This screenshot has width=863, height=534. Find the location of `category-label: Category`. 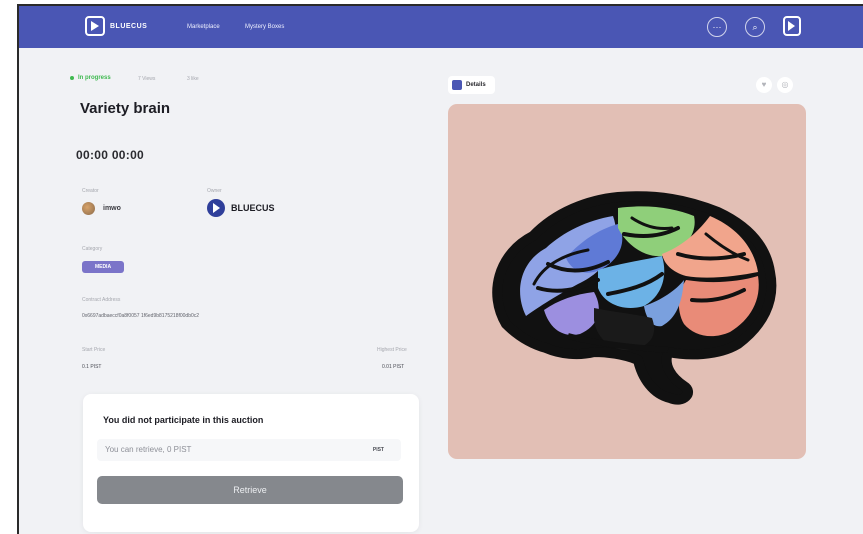

category-label: Category is located at coordinates (92, 249).